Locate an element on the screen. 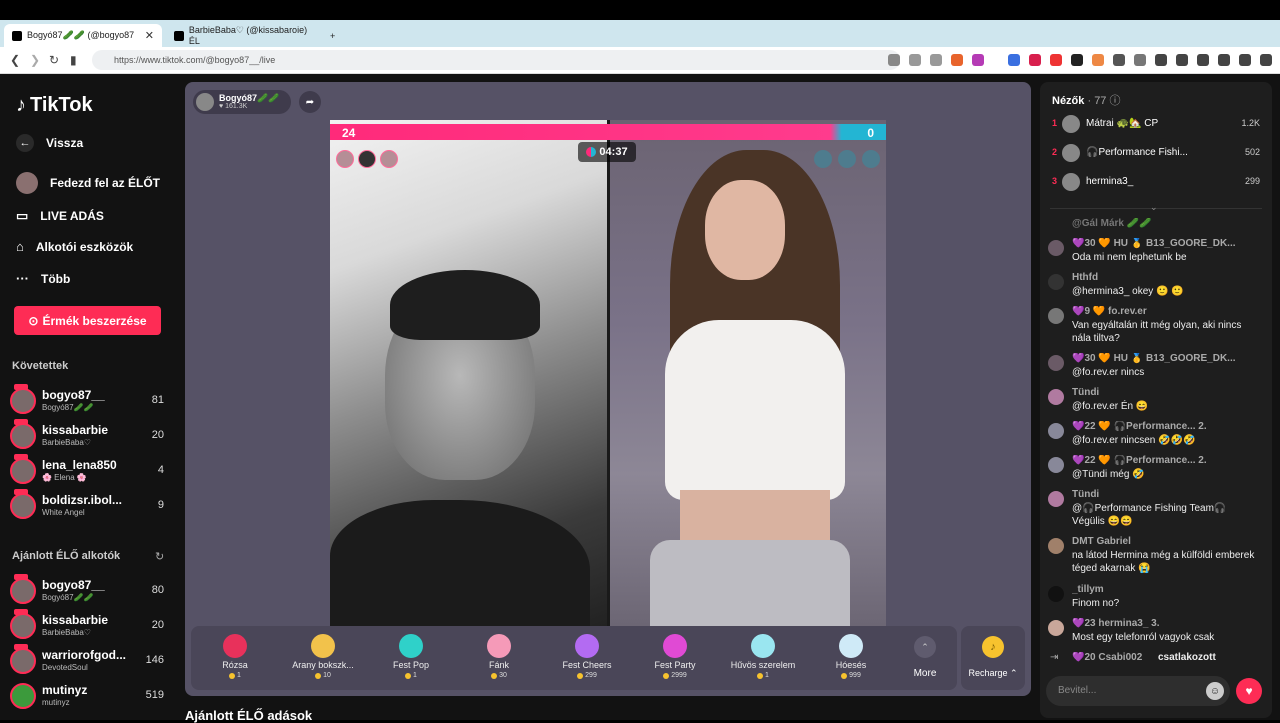 The height and width of the screenshot is (723, 1280). extension-icons is located at coordinates (1140, 60).